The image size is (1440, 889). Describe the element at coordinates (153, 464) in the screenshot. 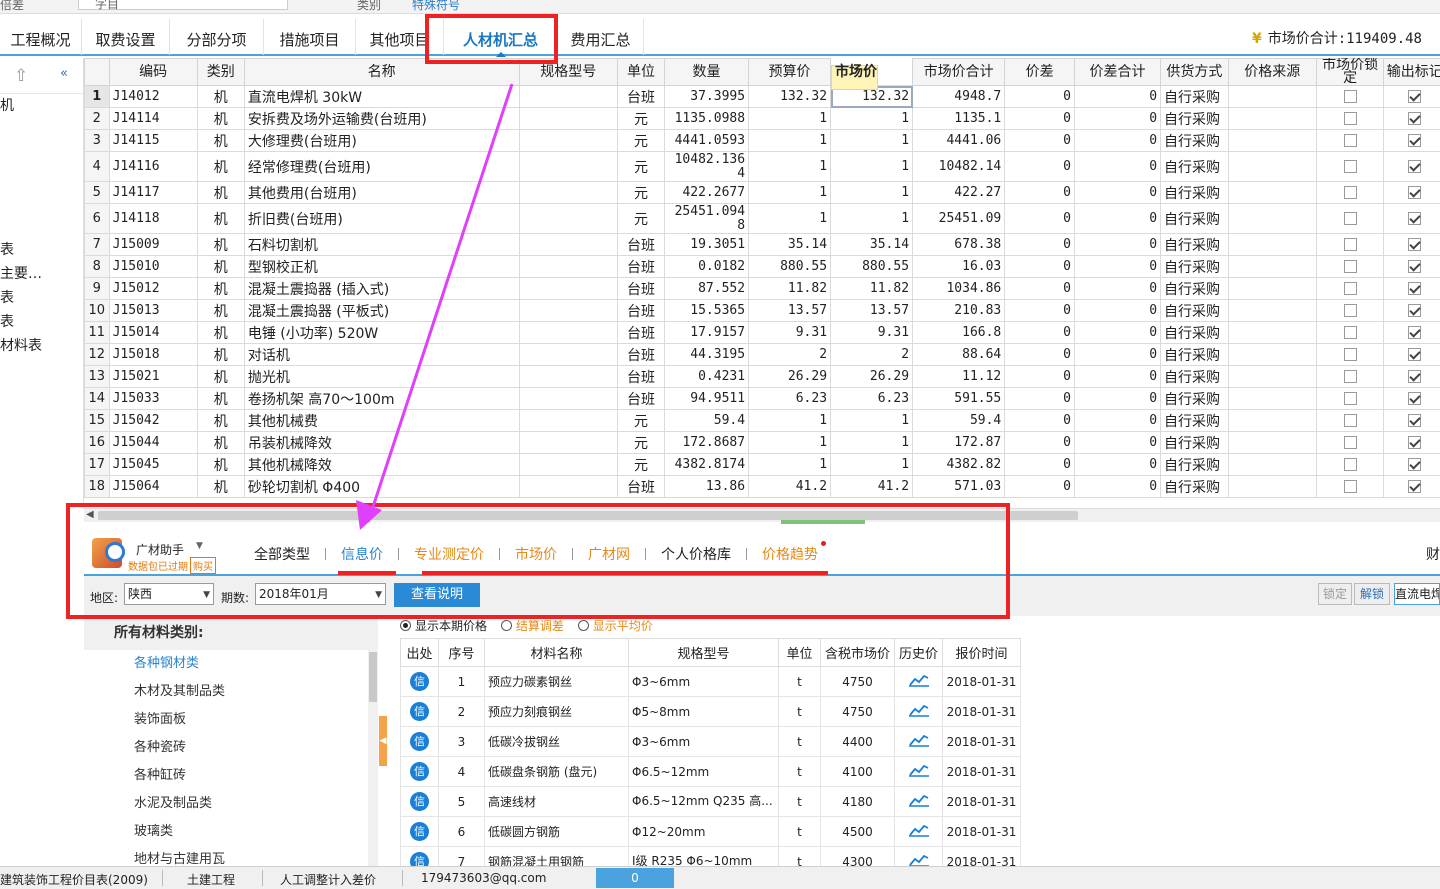

I see `cell-code: J15045` at that location.